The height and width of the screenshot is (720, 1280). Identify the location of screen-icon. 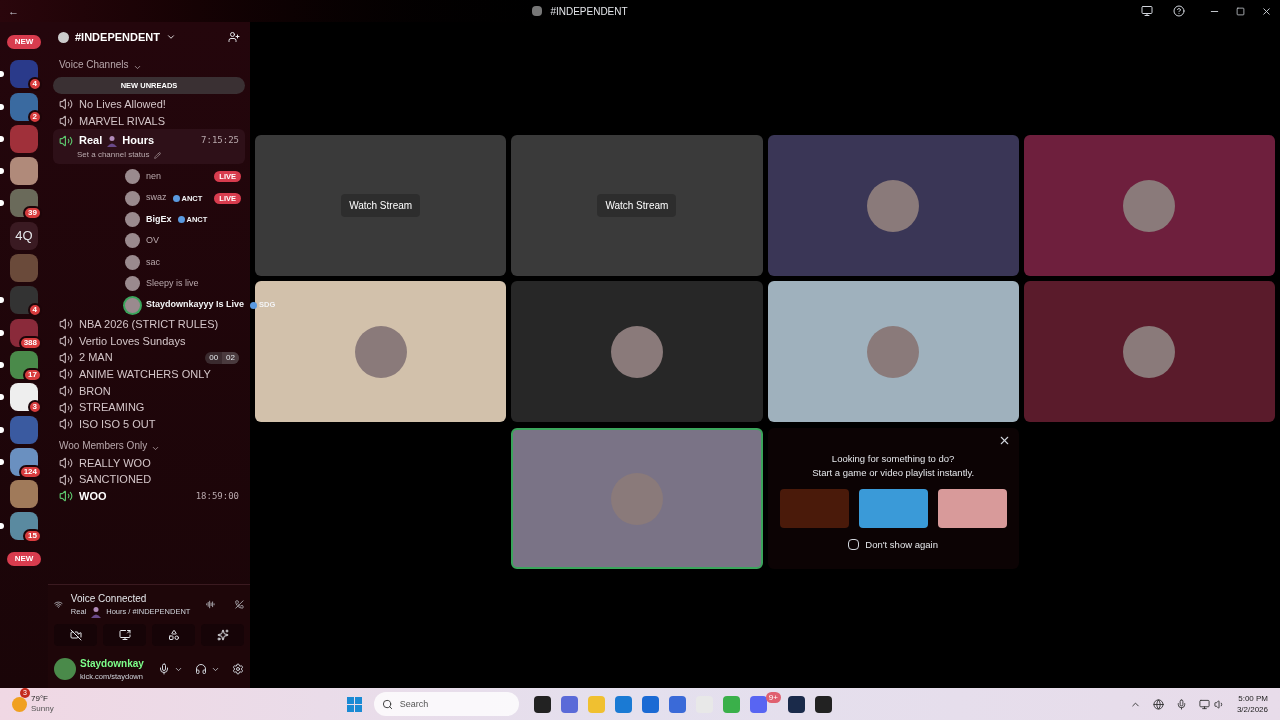
(1147, 11).